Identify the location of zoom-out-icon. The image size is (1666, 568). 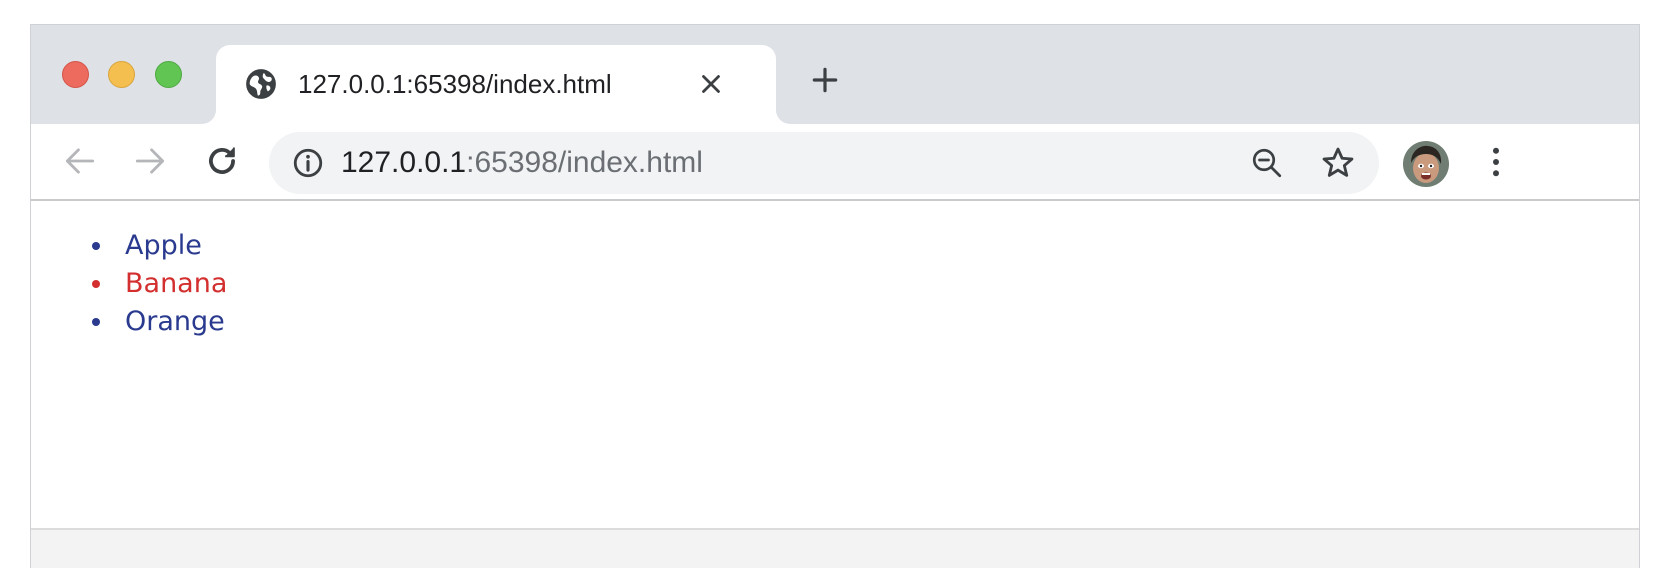
(1267, 163).